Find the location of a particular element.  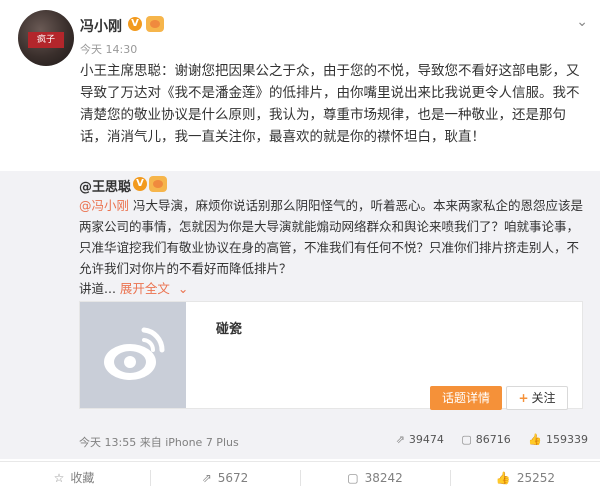

like-button: 👍 25252 is located at coordinates (525, 478).